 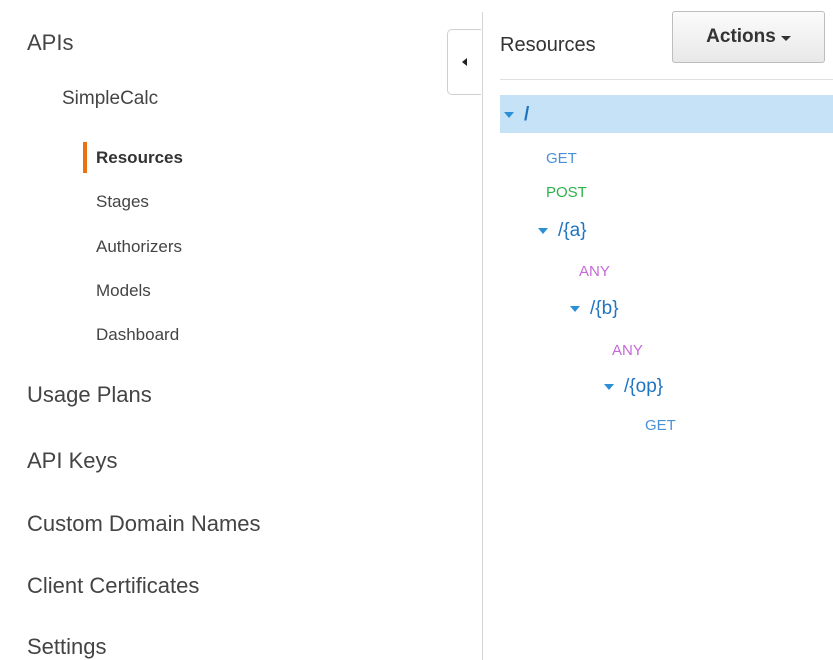 I want to click on active-indicator, so click(x=85, y=157).